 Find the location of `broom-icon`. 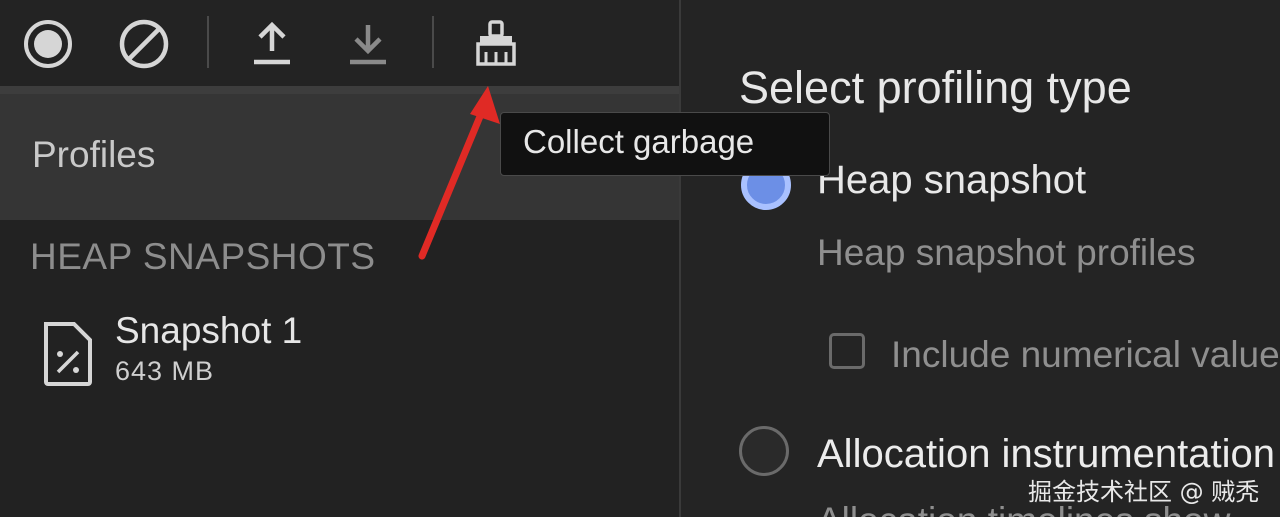

broom-icon is located at coordinates (496, 43).